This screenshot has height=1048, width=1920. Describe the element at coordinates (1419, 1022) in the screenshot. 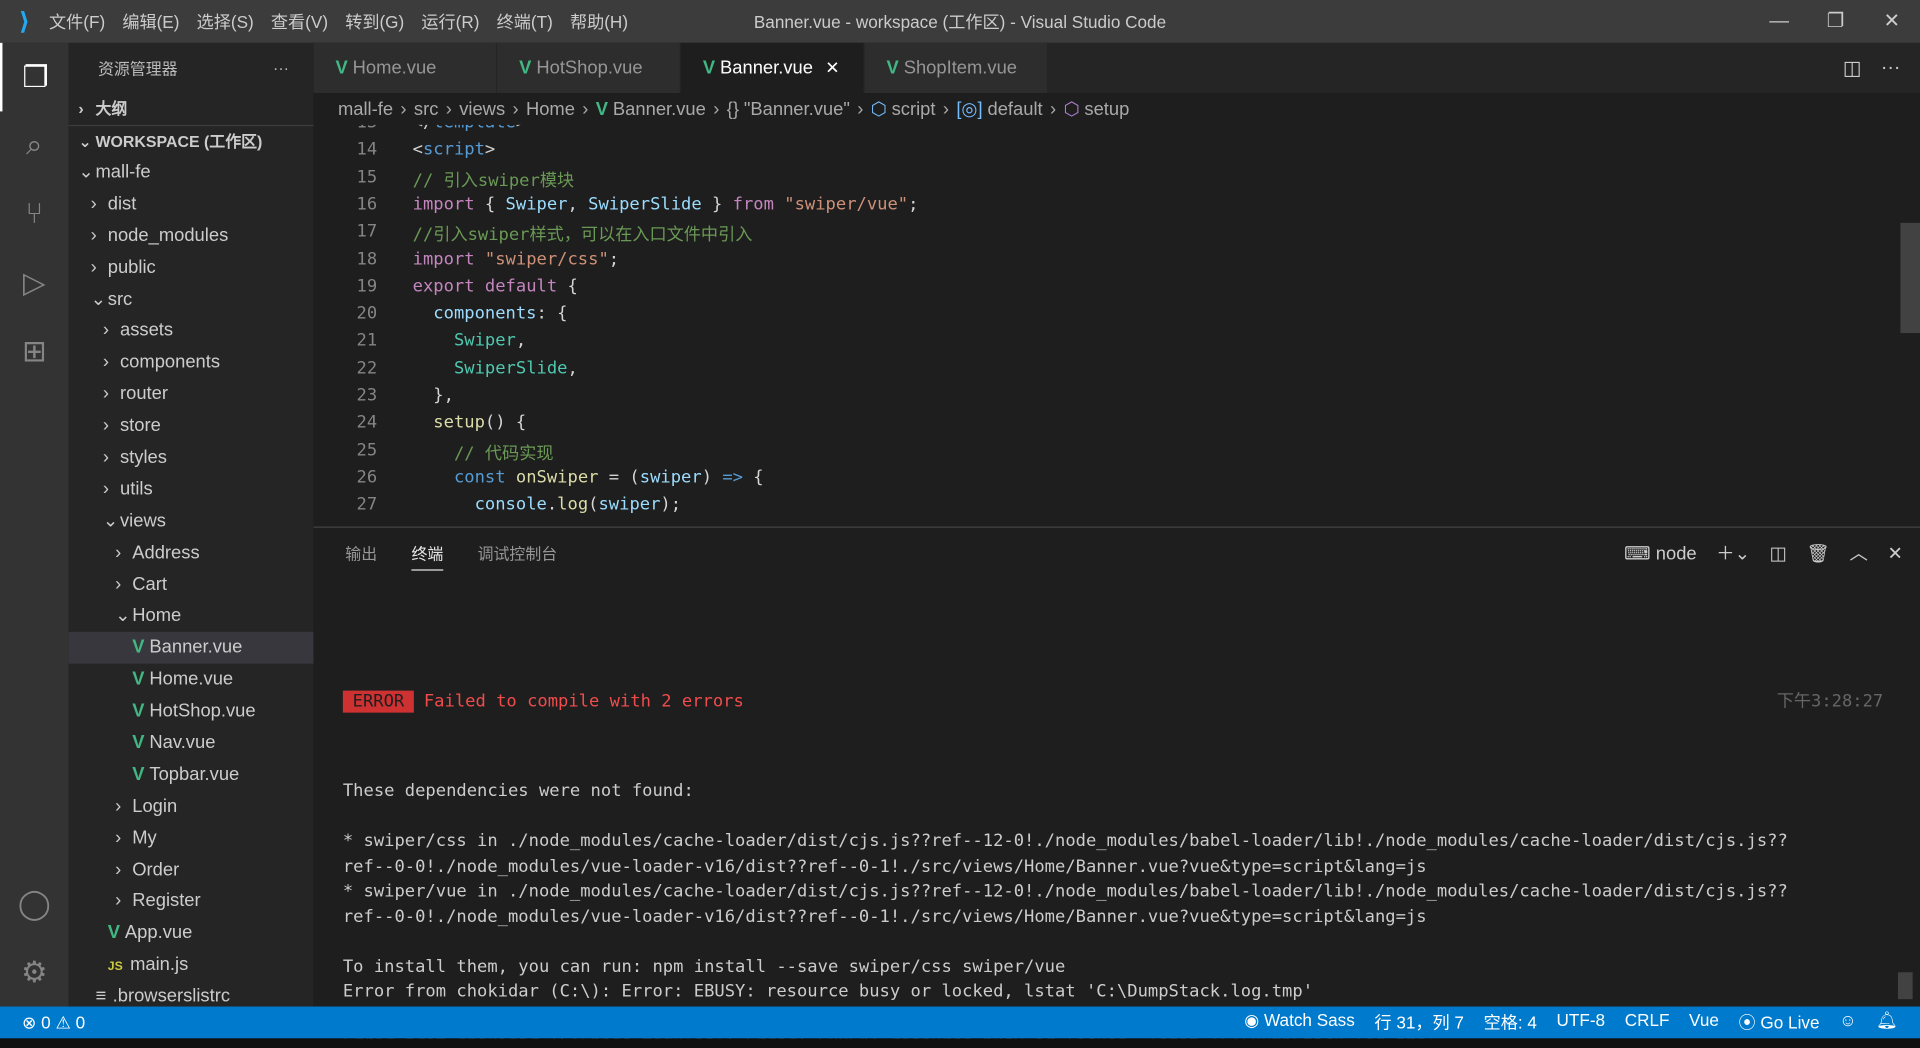

I see `status-item: 行 31，列 7` at that location.